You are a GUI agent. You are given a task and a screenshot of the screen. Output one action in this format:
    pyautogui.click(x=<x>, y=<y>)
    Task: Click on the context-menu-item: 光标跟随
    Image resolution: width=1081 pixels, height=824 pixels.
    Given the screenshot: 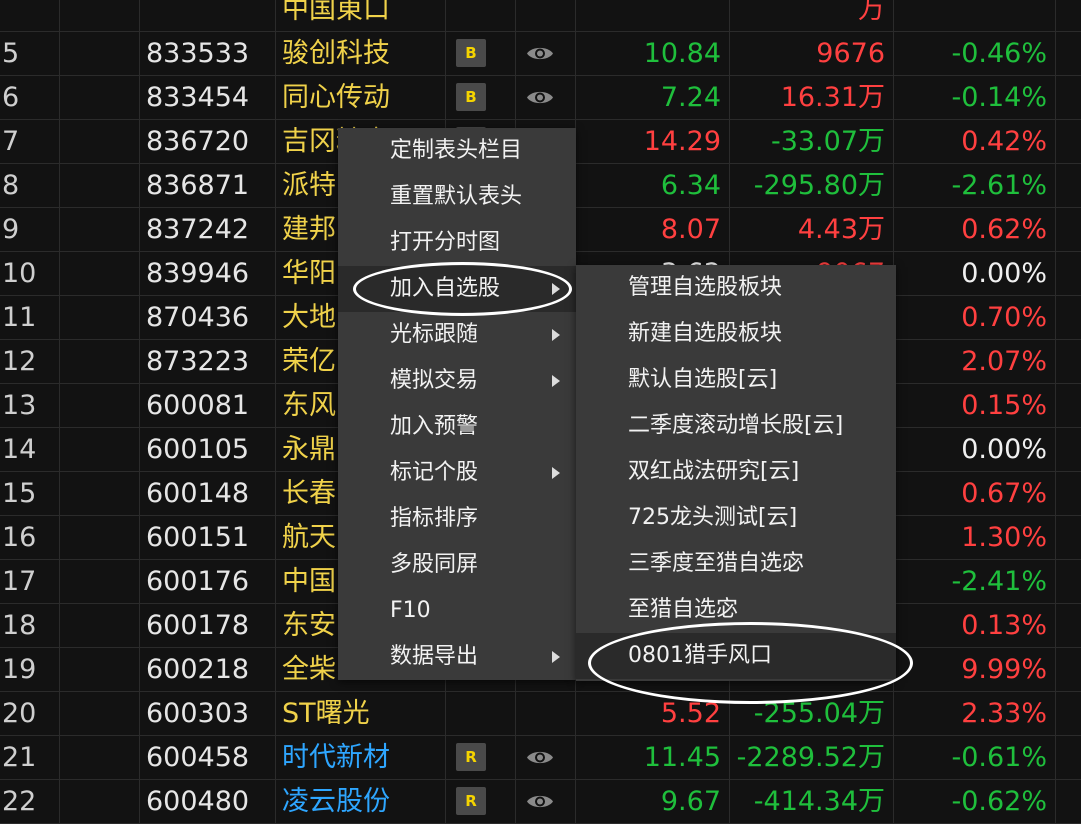 What is the action you would take?
    pyautogui.click(x=457, y=335)
    